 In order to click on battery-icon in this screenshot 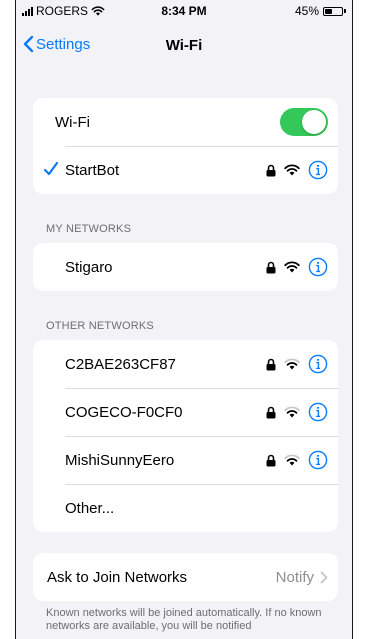, I will do `click(333, 11)`.